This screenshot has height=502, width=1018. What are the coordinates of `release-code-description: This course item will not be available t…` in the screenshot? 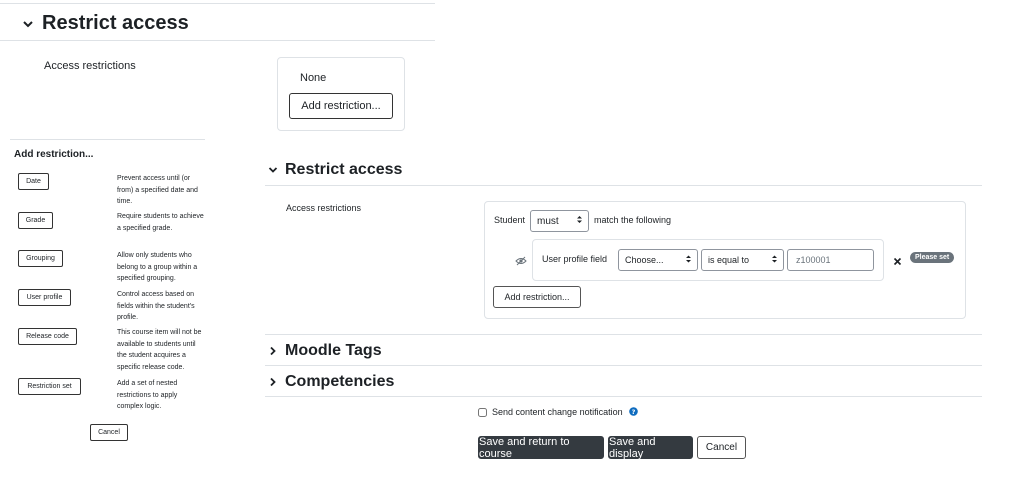 It's located at (159, 350).